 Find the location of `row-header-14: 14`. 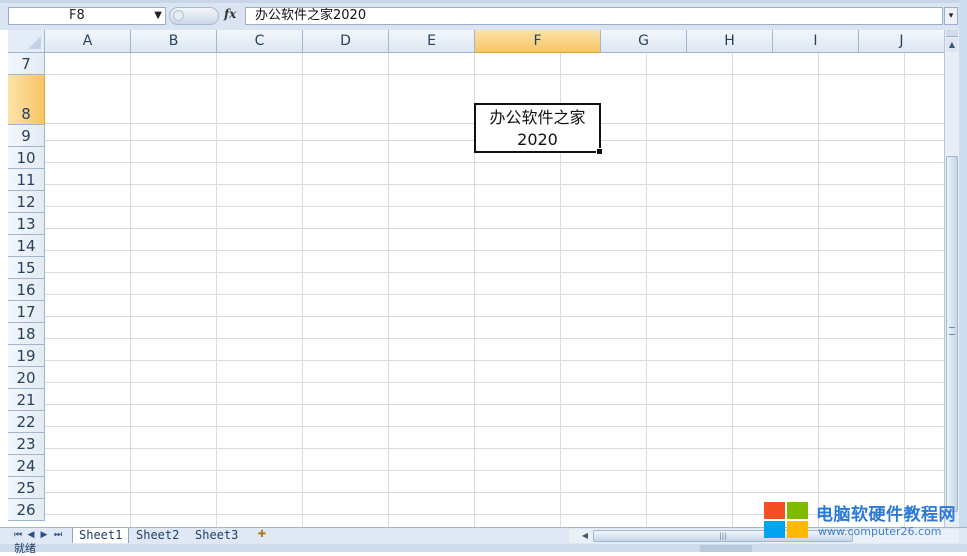

row-header-14: 14 is located at coordinates (26, 246).